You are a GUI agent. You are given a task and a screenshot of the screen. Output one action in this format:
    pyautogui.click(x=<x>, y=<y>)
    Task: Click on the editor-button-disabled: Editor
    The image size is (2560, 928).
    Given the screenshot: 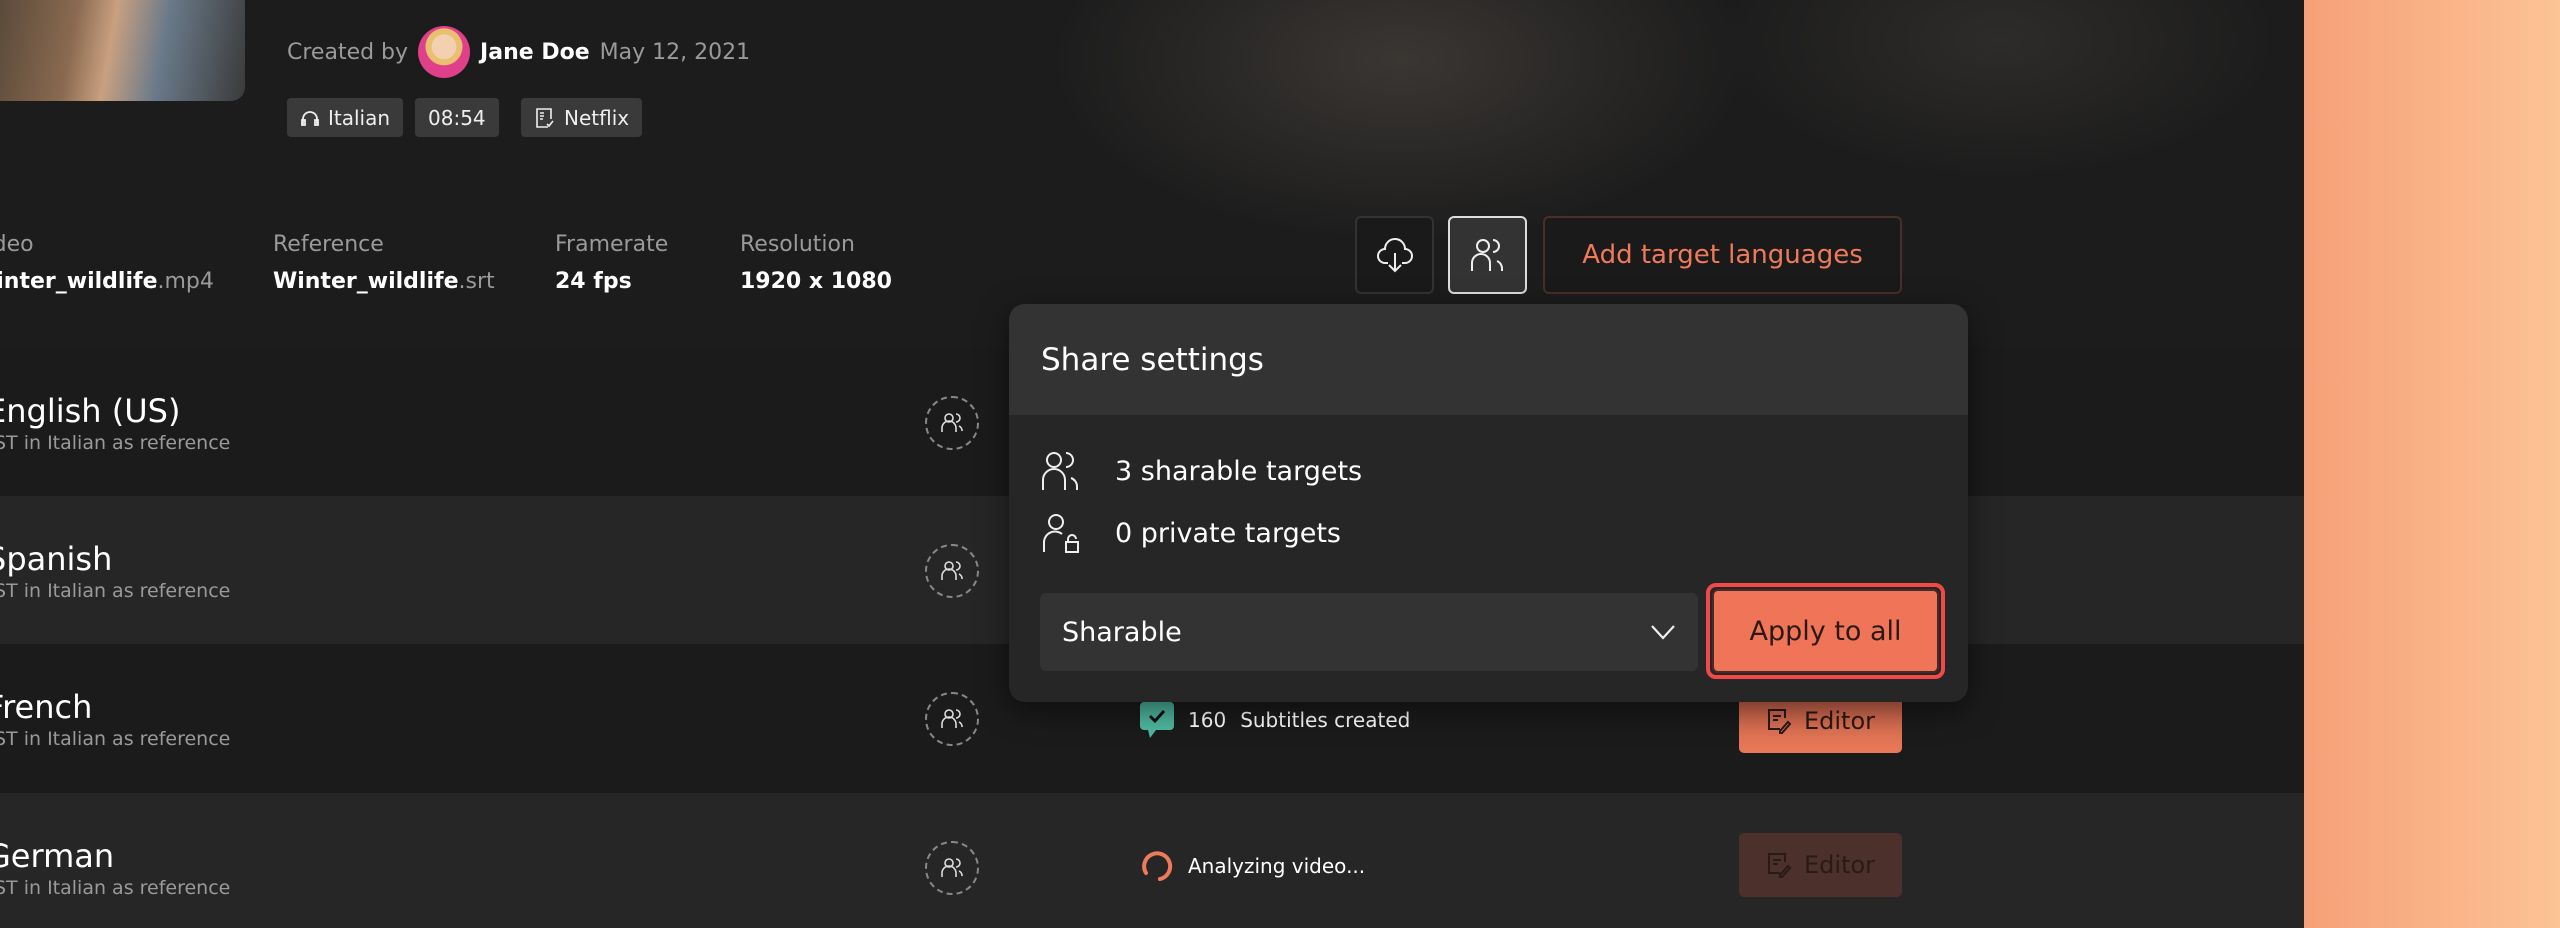 What is the action you would take?
    pyautogui.click(x=1820, y=865)
    